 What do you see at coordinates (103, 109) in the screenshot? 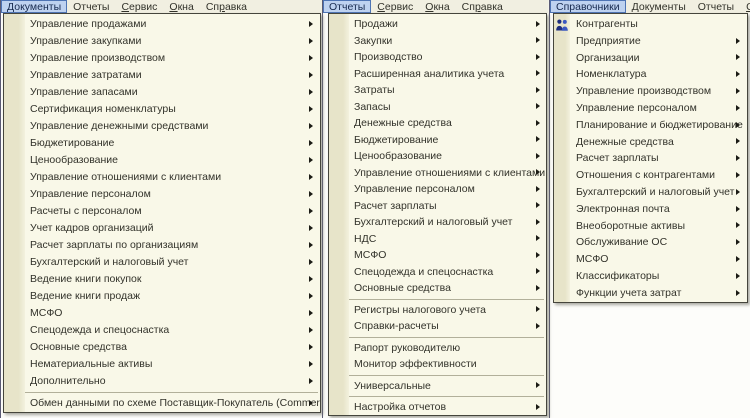
I see `menu-item-label: Сертификация номенклатуры` at bounding box center [103, 109].